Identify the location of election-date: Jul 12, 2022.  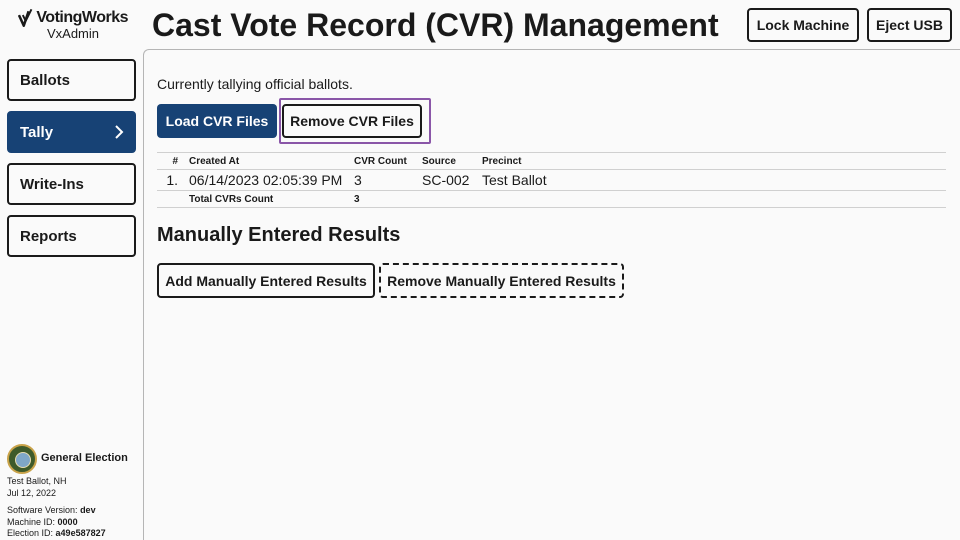
(32, 492).